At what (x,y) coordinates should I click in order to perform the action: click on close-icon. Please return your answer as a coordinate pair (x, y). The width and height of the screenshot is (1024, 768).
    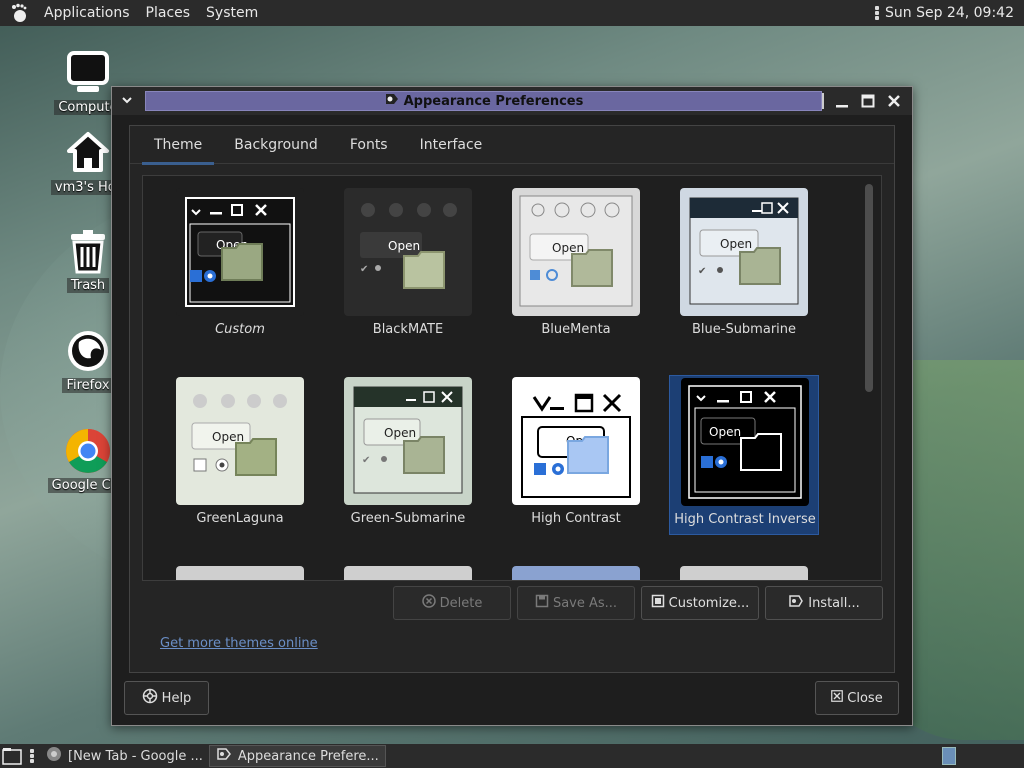
    Looking at the image, I should click on (894, 101).